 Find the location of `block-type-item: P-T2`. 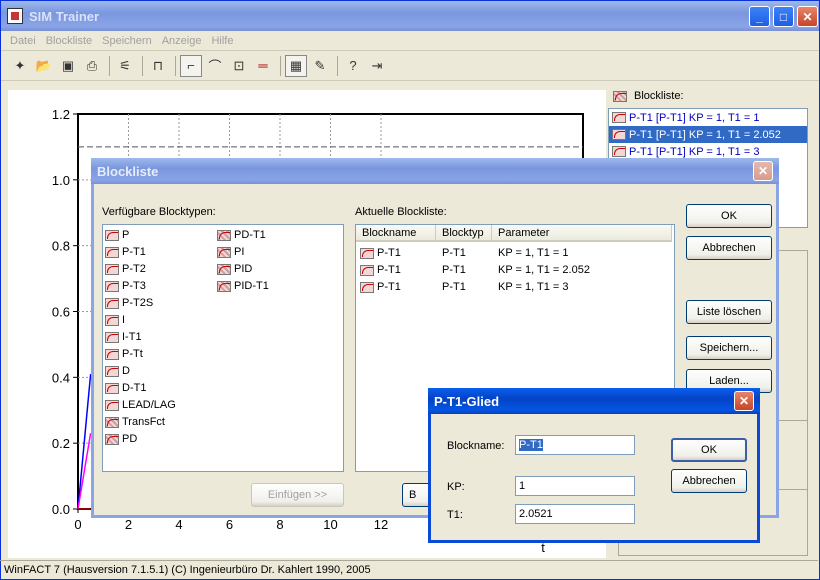

block-type-item: P-T2 is located at coordinates (125, 269).